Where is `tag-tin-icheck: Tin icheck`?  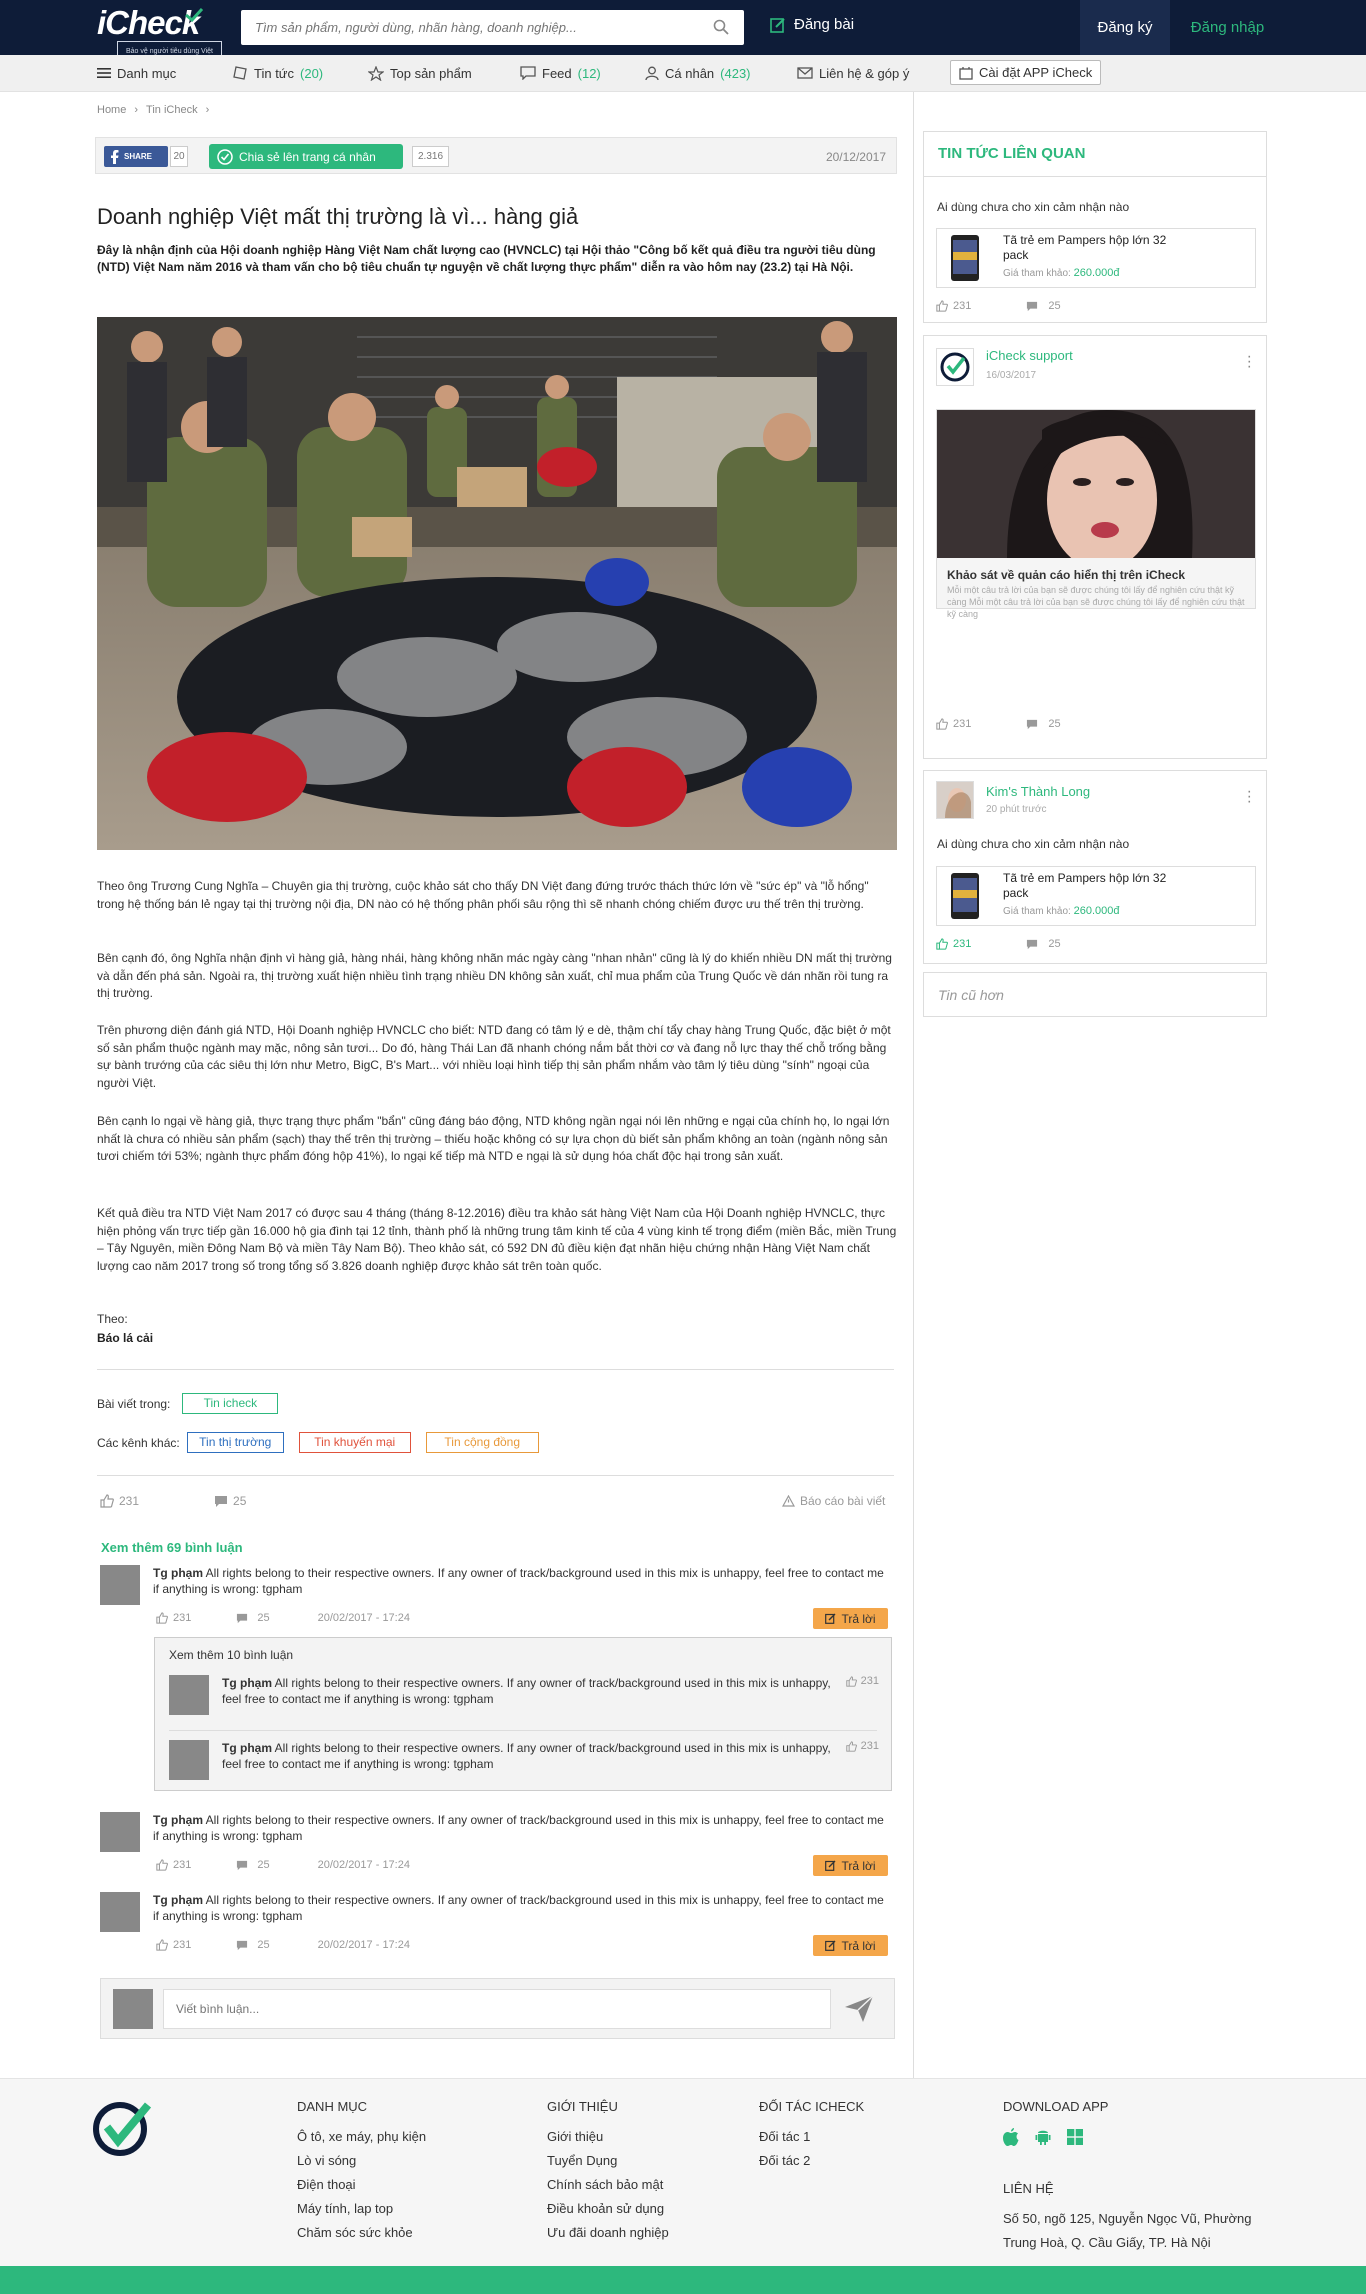
tag-tin-icheck: Tin icheck is located at coordinates (230, 1403).